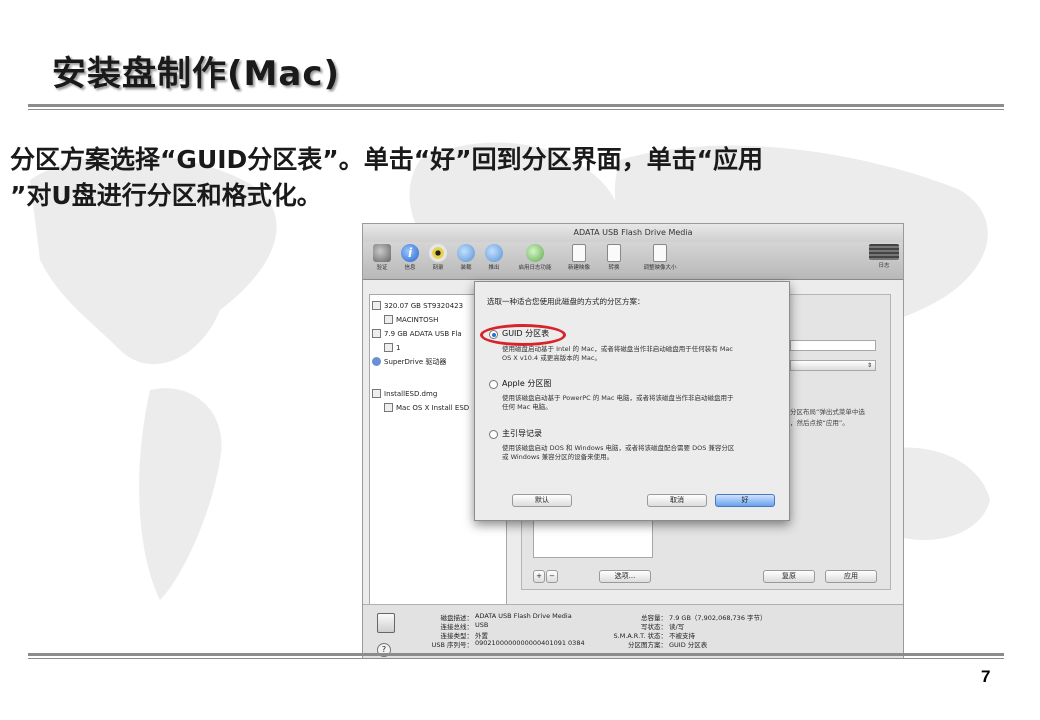 The image size is (1040, 720). Describe the element at coordinates (833, 345) in the screenshot. I see `name-field` at that location.